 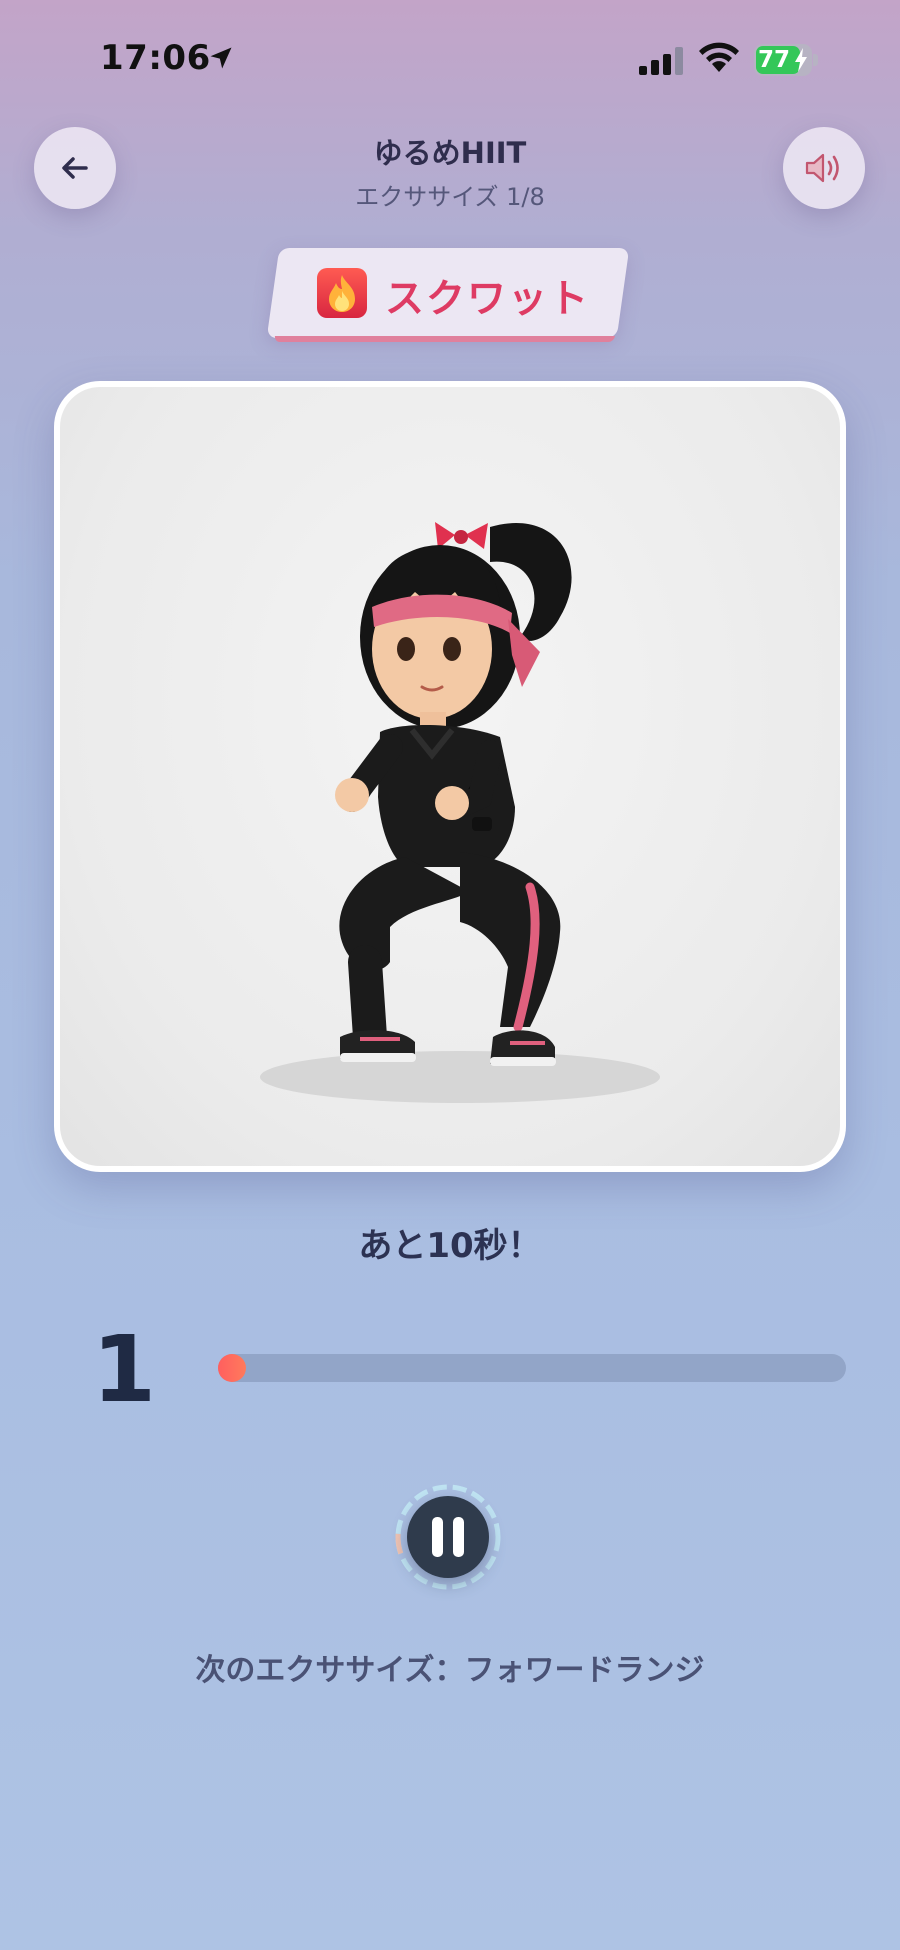 What do you see at coordinates (232, 1368) in the screenshot?
I see `progress-bar-fill` at bounding box center [232, 1368].